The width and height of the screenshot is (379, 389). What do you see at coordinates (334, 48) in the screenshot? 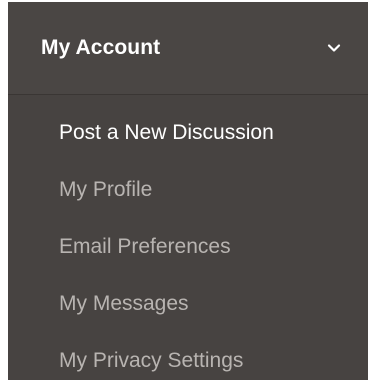
I see `chevron-down-icon` at bounding box center [334, 48].